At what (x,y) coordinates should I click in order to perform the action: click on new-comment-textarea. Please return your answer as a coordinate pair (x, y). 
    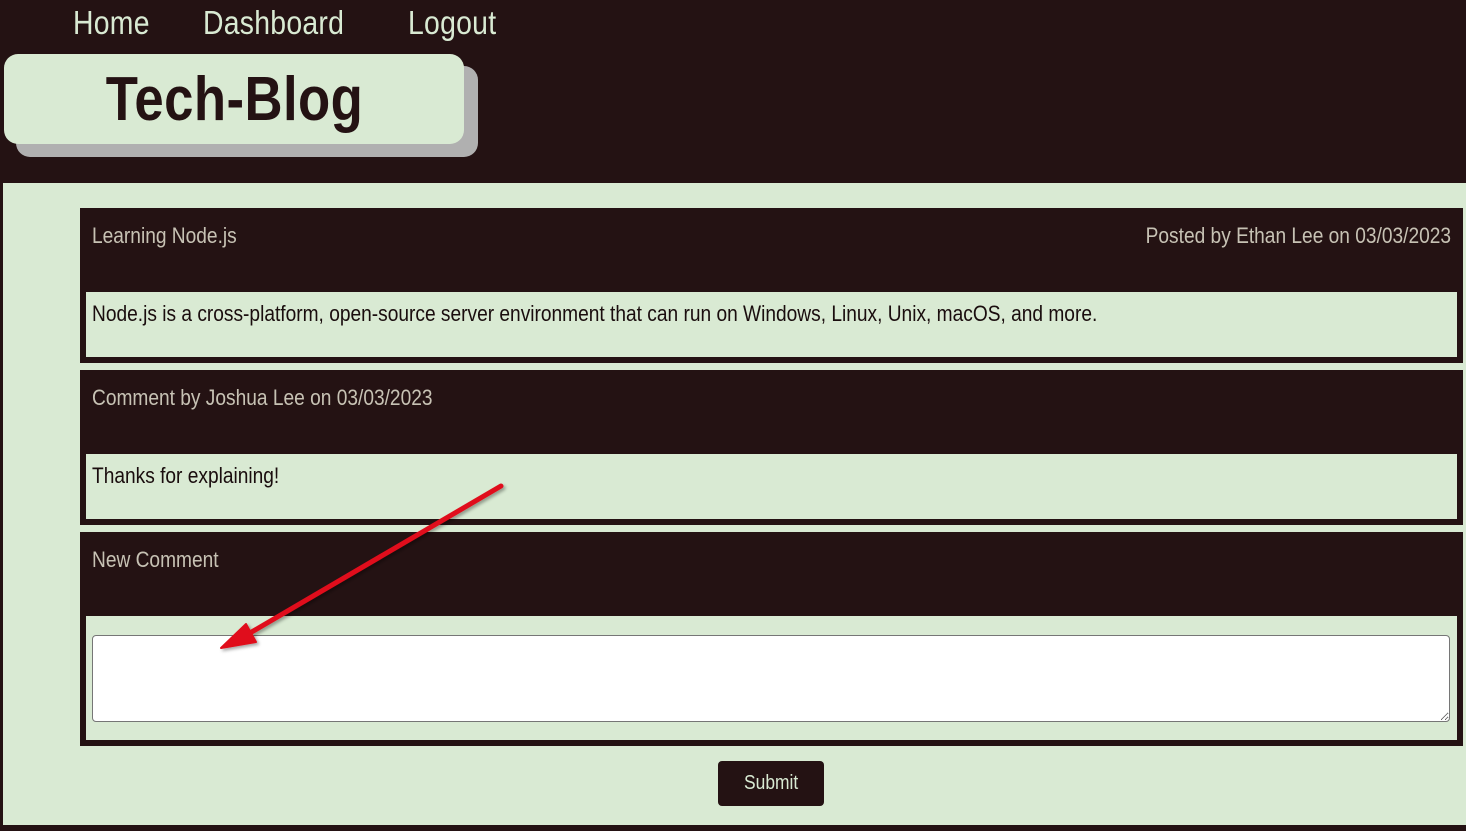
    Looking at the image, I should click on (771, 678).